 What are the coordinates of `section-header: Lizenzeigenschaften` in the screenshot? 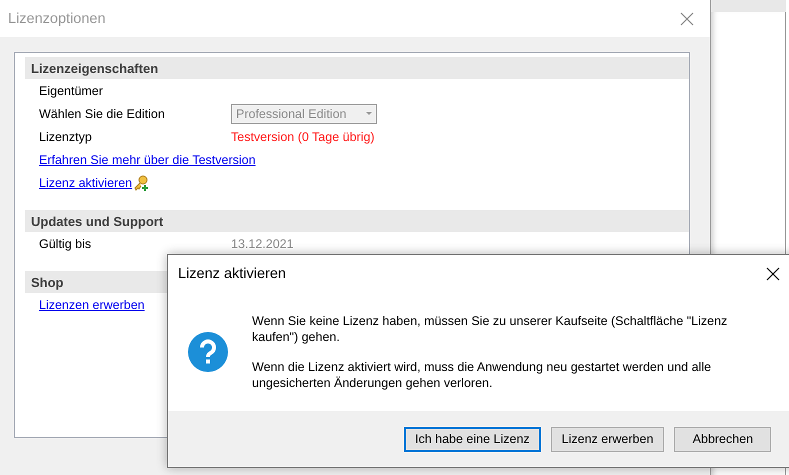 It's located at (357, 68).